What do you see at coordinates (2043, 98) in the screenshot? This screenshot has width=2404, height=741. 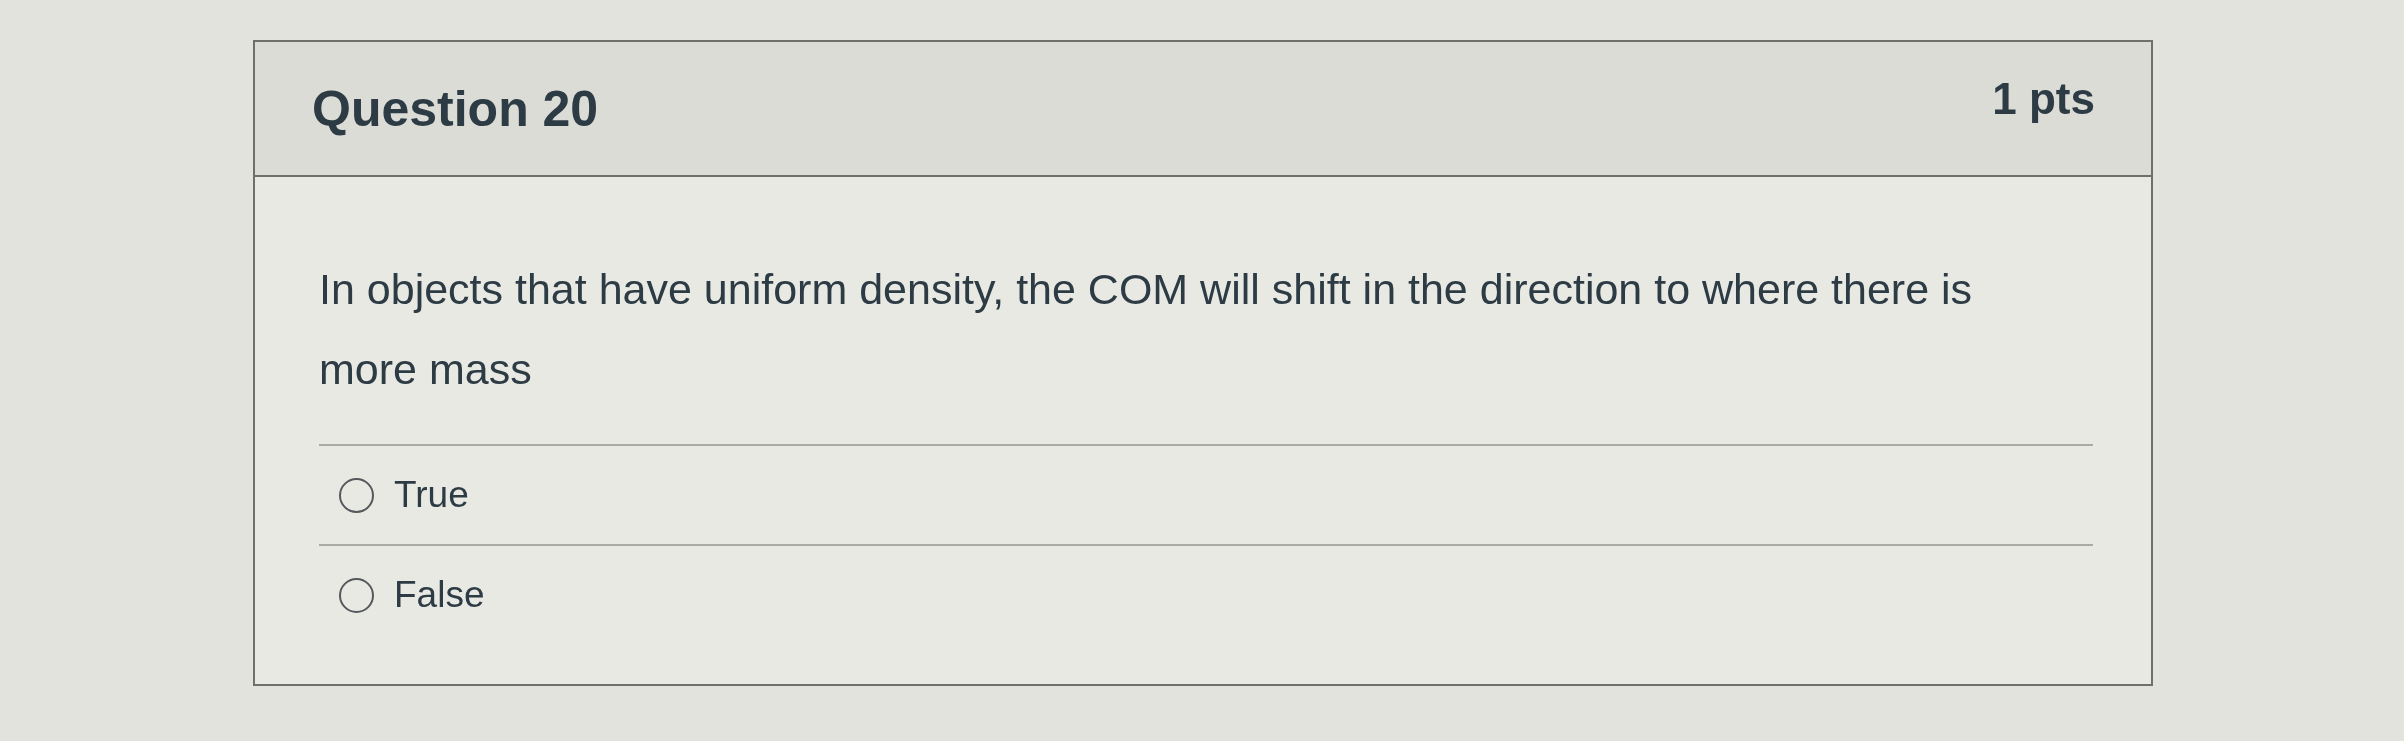 I see `points-label: 1 pts` at bounding box center [2043, 98].